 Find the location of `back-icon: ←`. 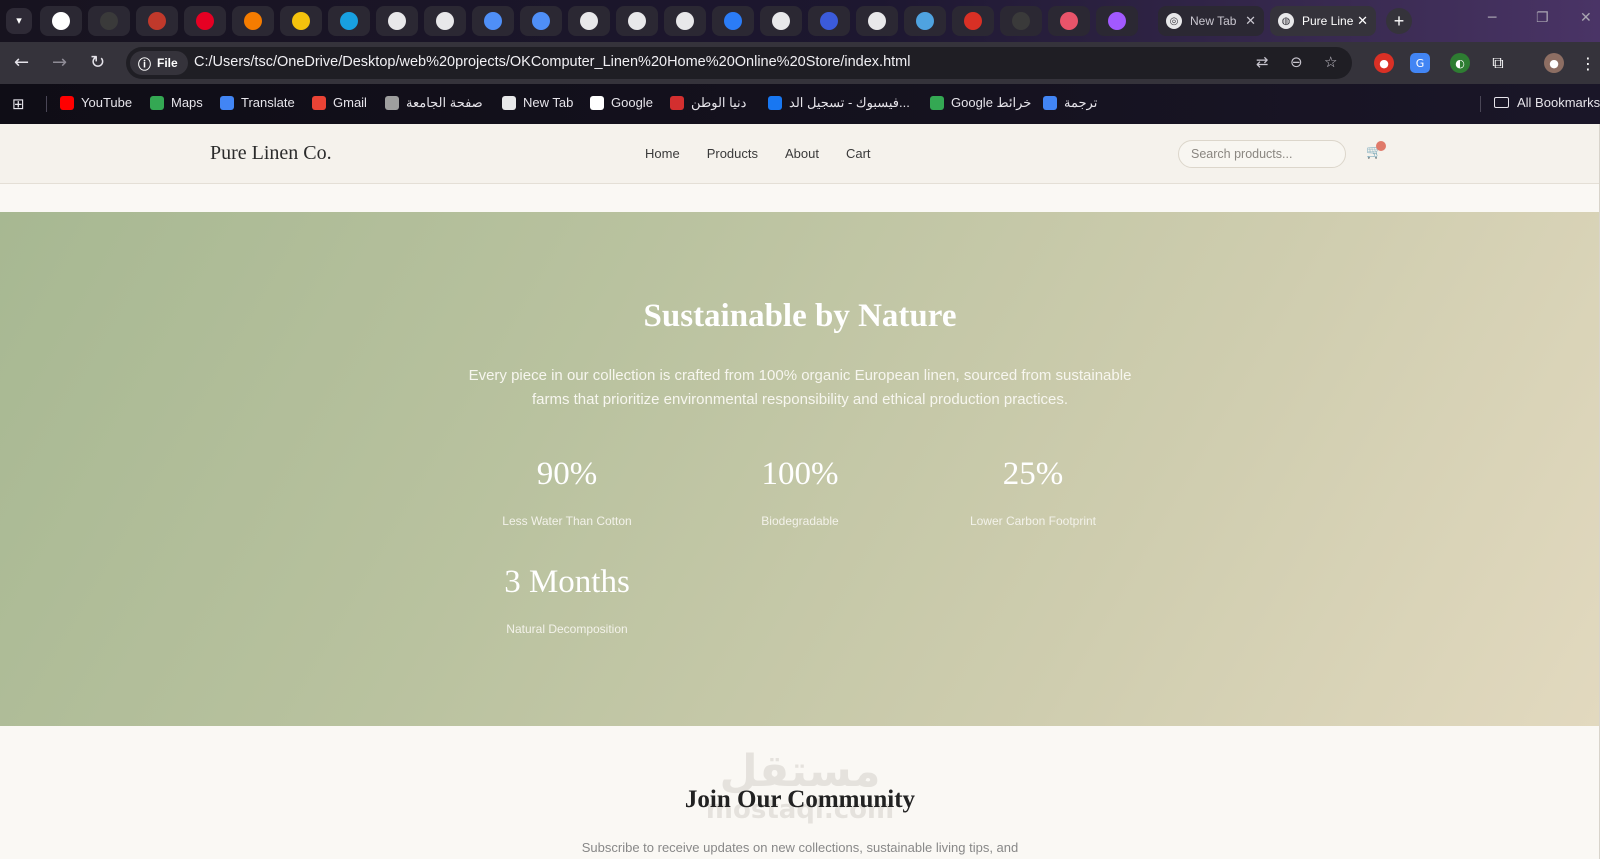

back-icon: ← is located at coordinates (21, 62).